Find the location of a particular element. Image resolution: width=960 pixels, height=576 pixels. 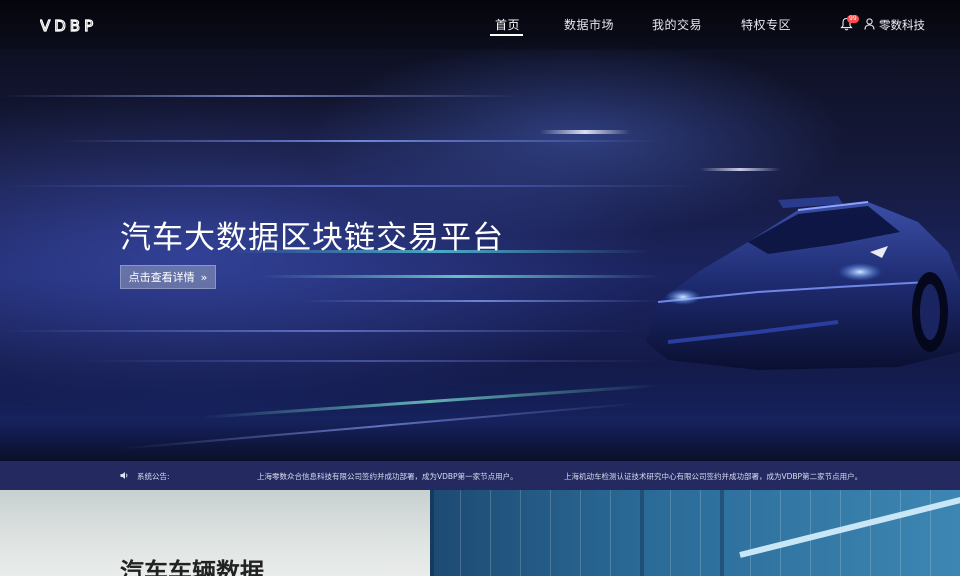

sports-car-illustration is located at coordinates (803, 283).